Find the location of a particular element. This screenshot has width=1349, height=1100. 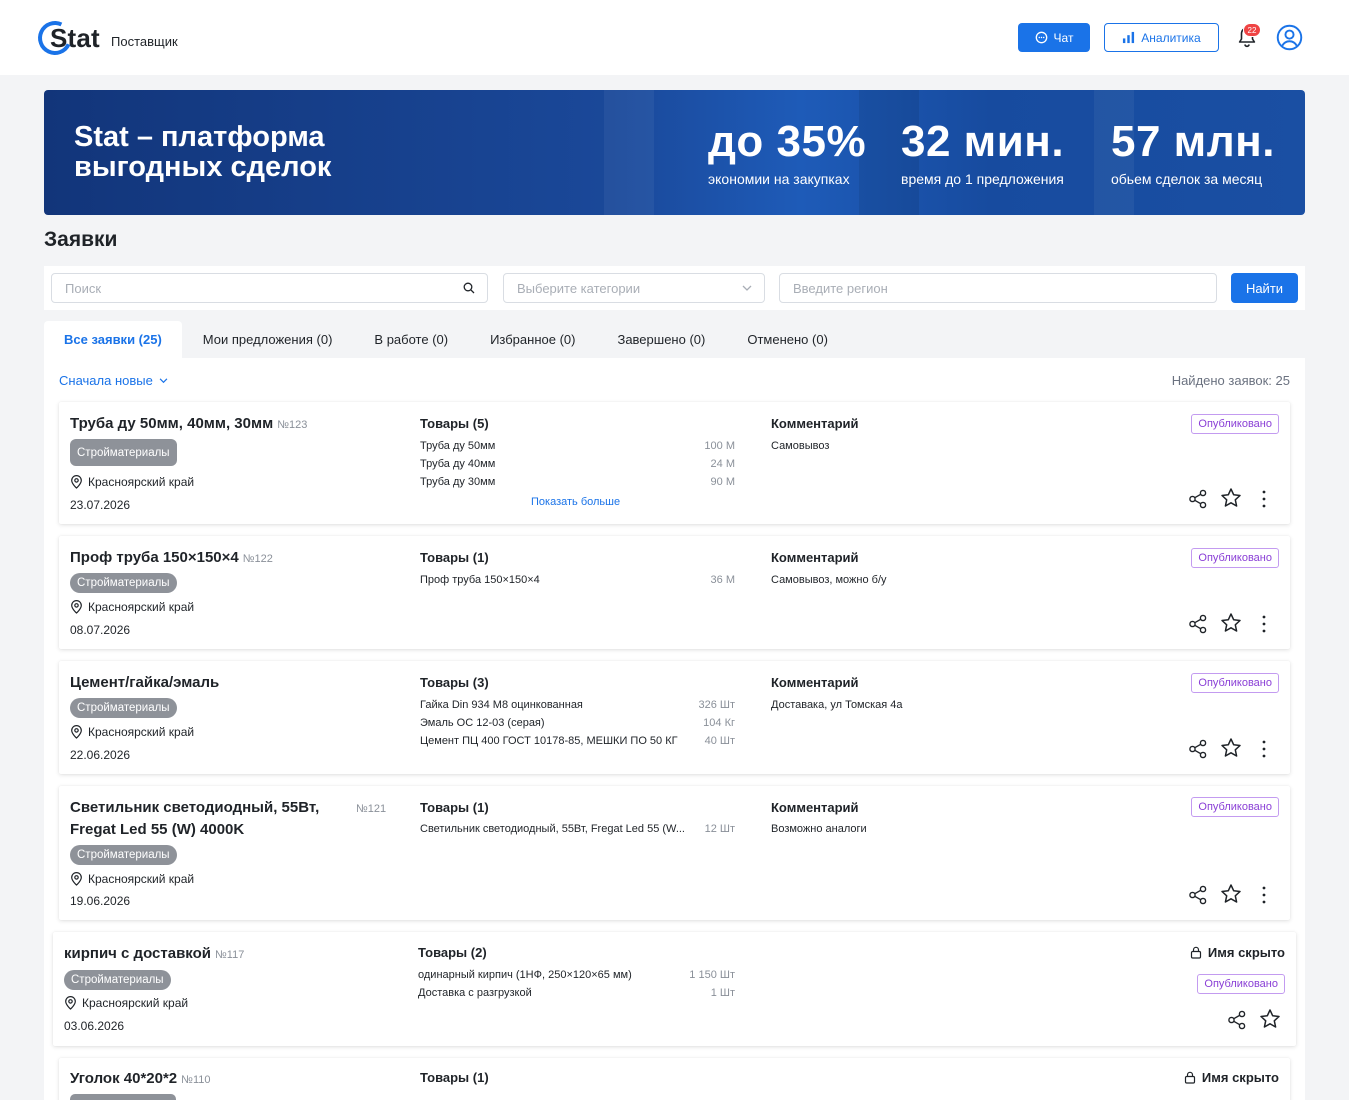

item-qty: 90 М is located at coordinates (722, 482).